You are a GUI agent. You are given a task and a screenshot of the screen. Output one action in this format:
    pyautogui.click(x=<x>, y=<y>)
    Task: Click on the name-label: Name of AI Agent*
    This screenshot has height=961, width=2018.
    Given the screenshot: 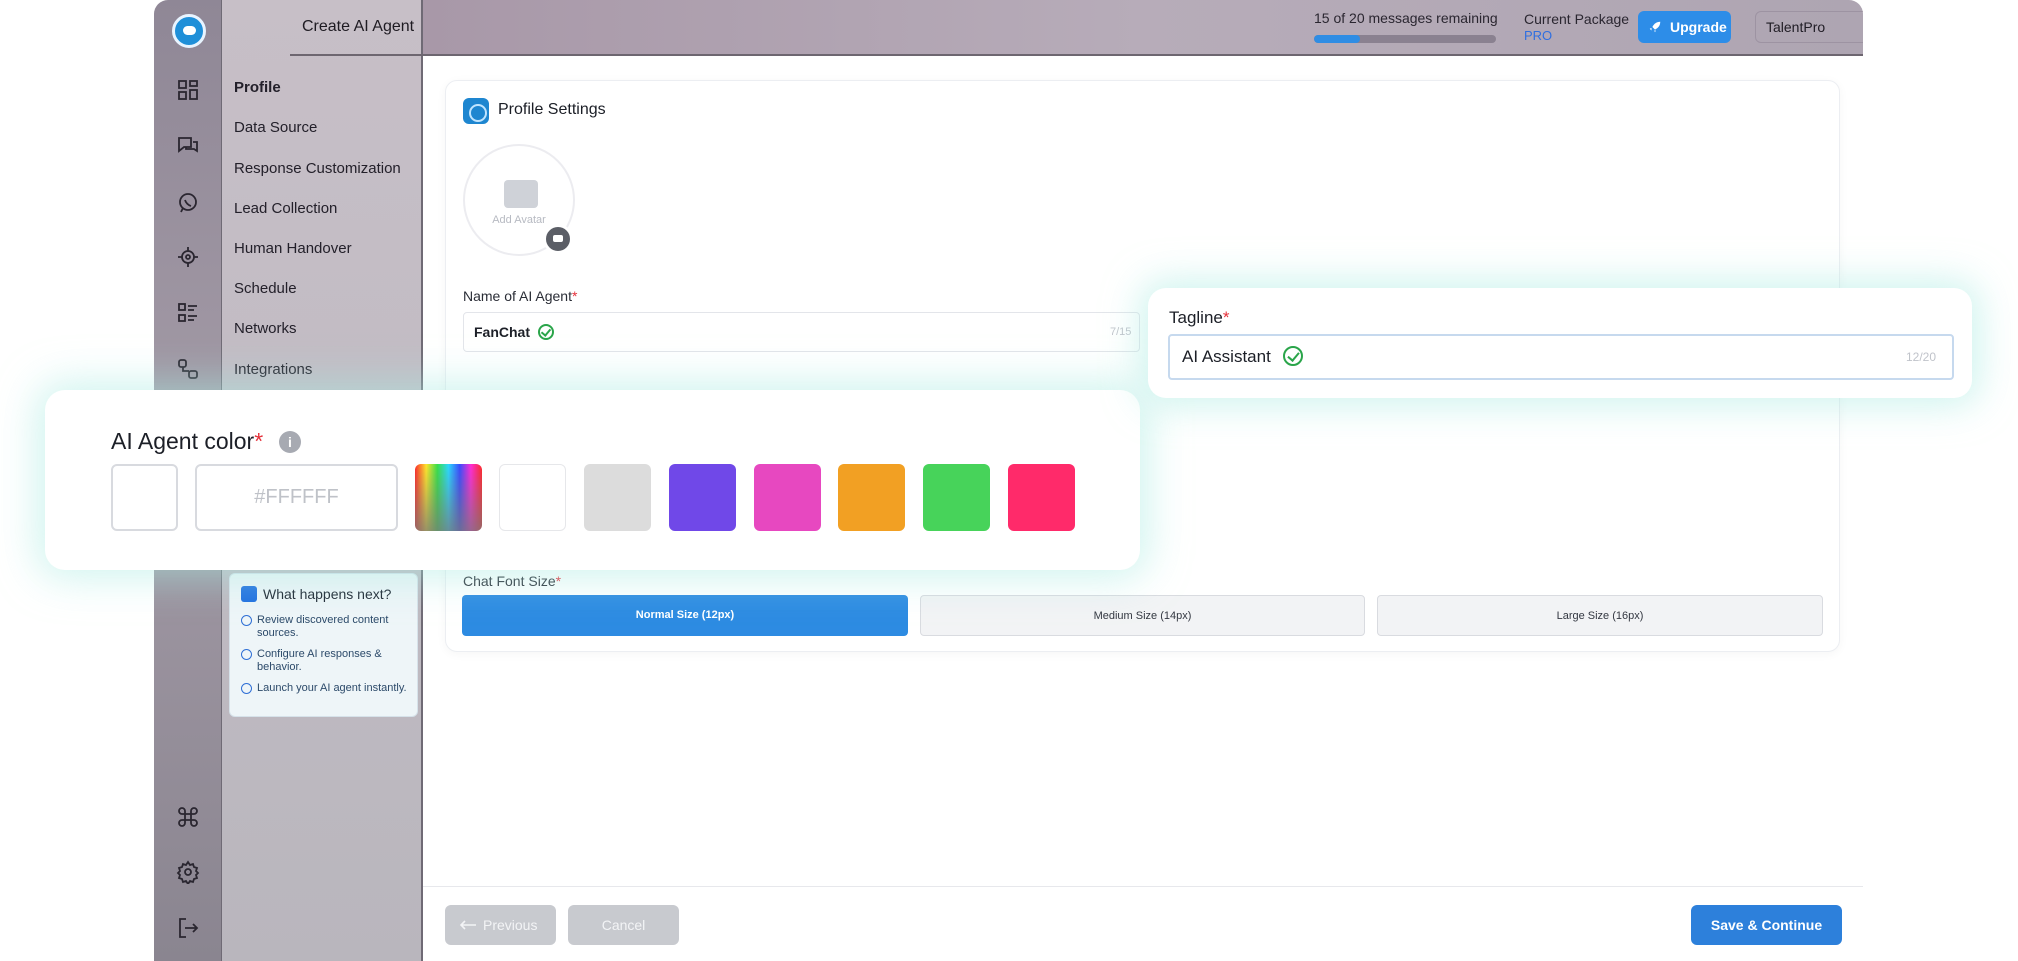 What is the action you would take?
    pyautogui.click(x=520, y=296)
    